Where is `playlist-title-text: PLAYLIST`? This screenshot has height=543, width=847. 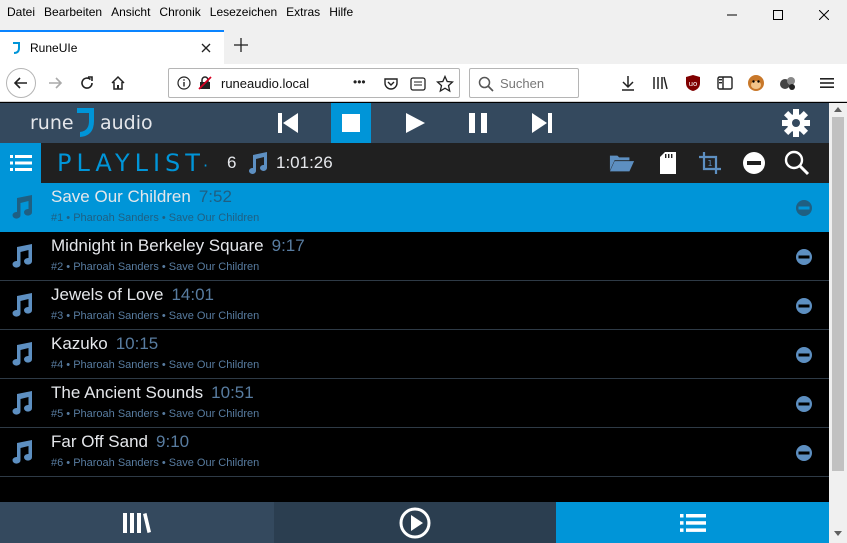
playlist-title-text: PLAYLIST is located at coordinates (131, 163).